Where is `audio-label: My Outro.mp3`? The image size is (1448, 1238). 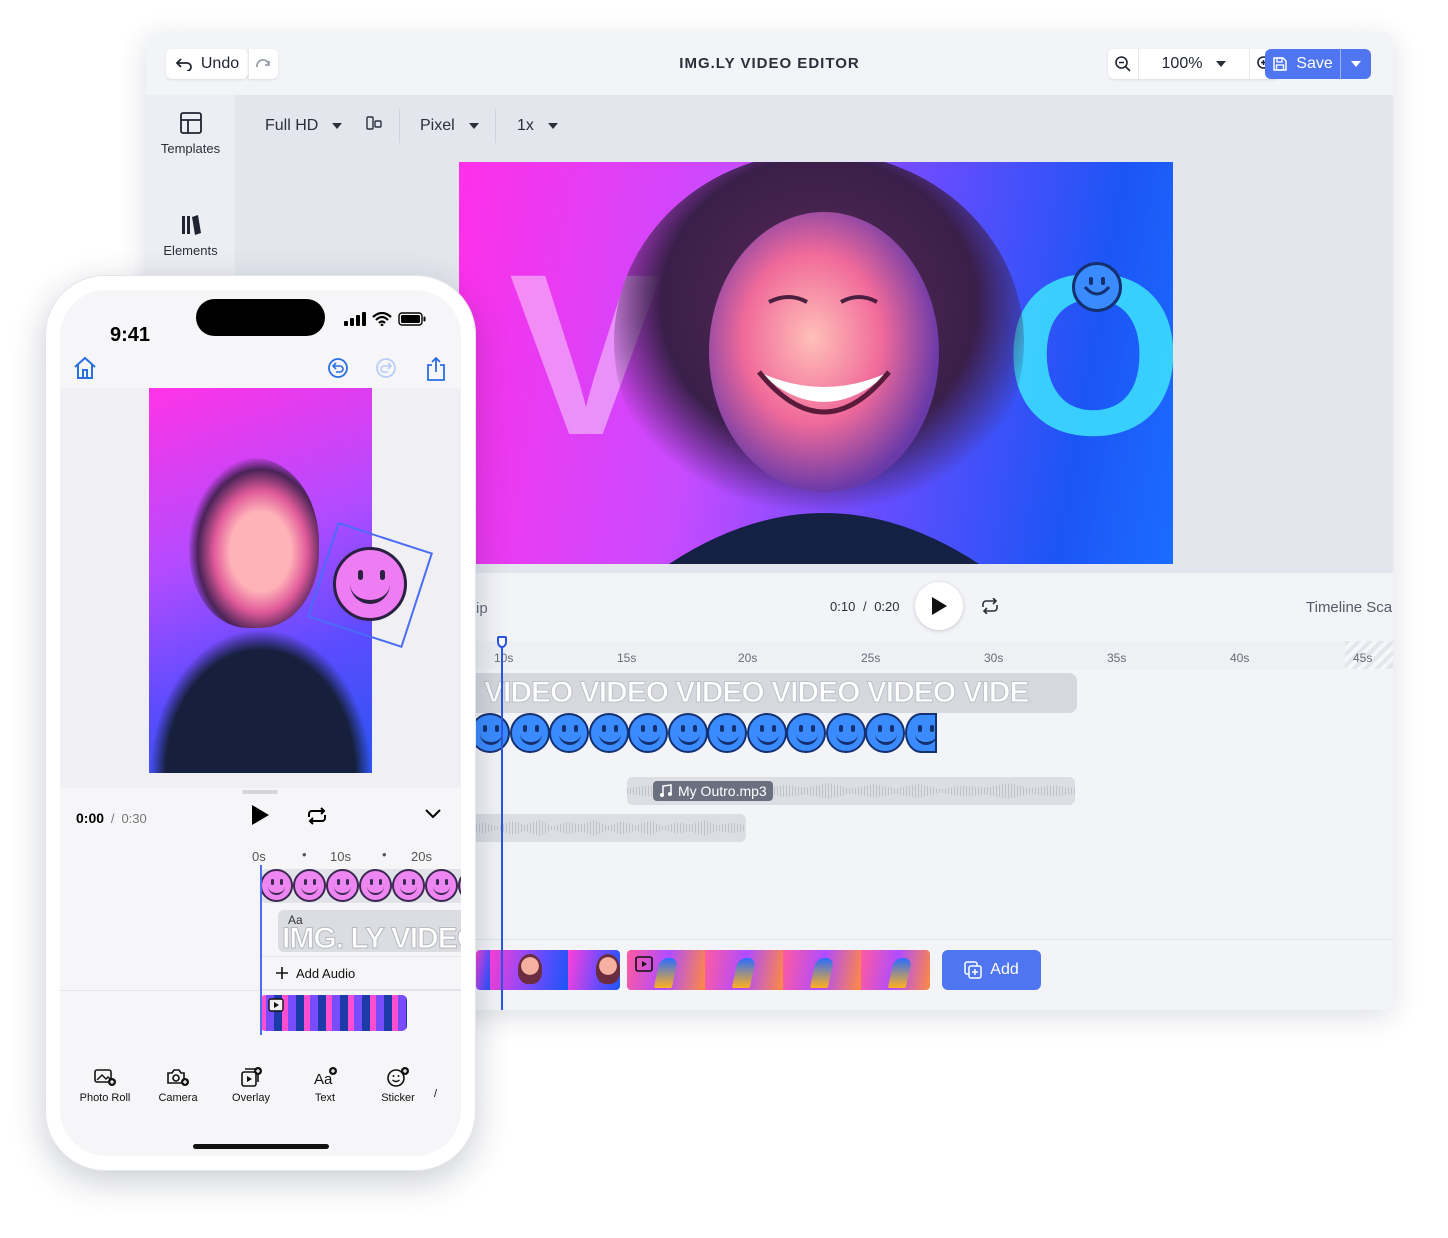
audio-label: My Outro.mp3 is located at coordinates (713, 791).